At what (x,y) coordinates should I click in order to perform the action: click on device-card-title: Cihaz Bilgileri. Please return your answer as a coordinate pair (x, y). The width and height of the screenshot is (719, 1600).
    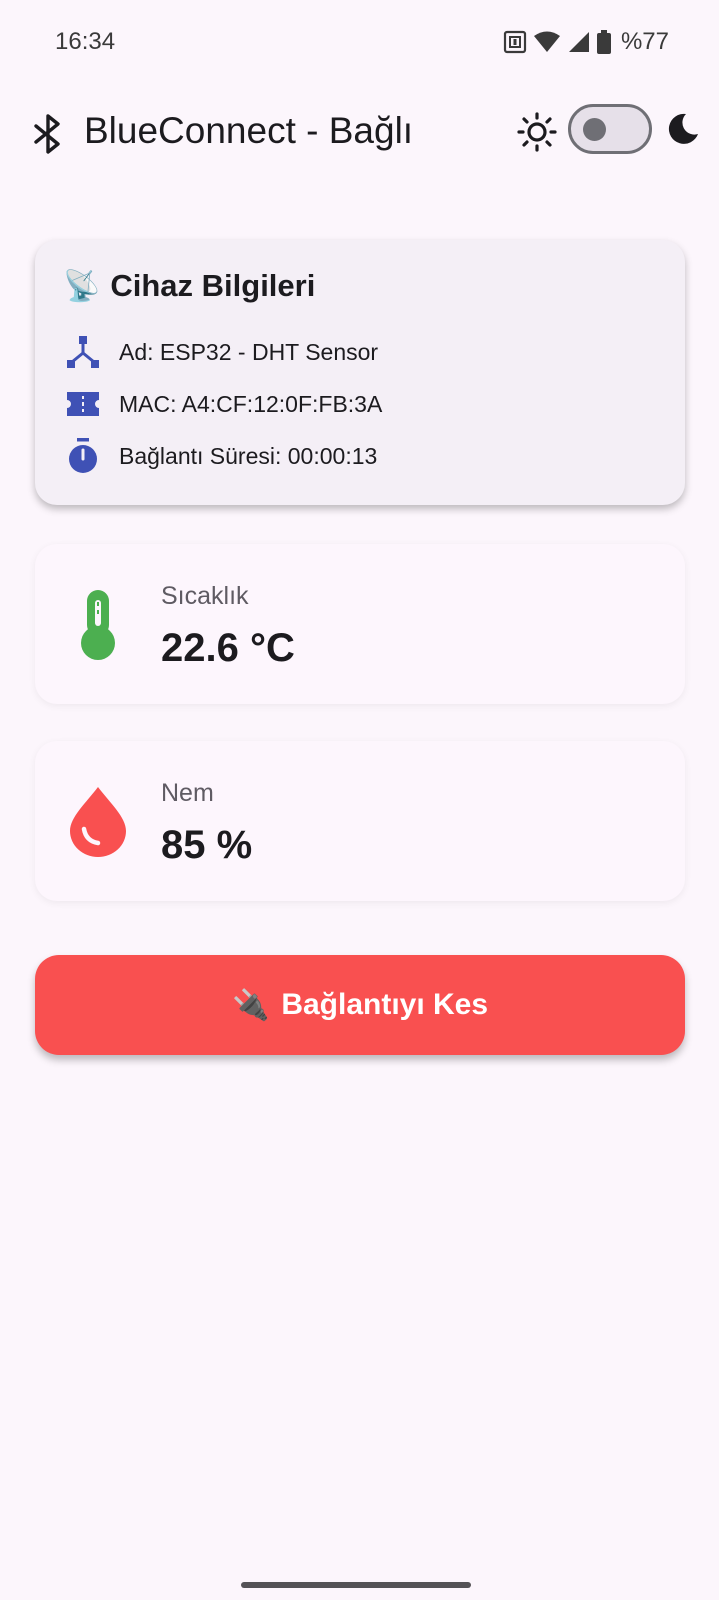
    Looking at the image, I should click on (213, 285).